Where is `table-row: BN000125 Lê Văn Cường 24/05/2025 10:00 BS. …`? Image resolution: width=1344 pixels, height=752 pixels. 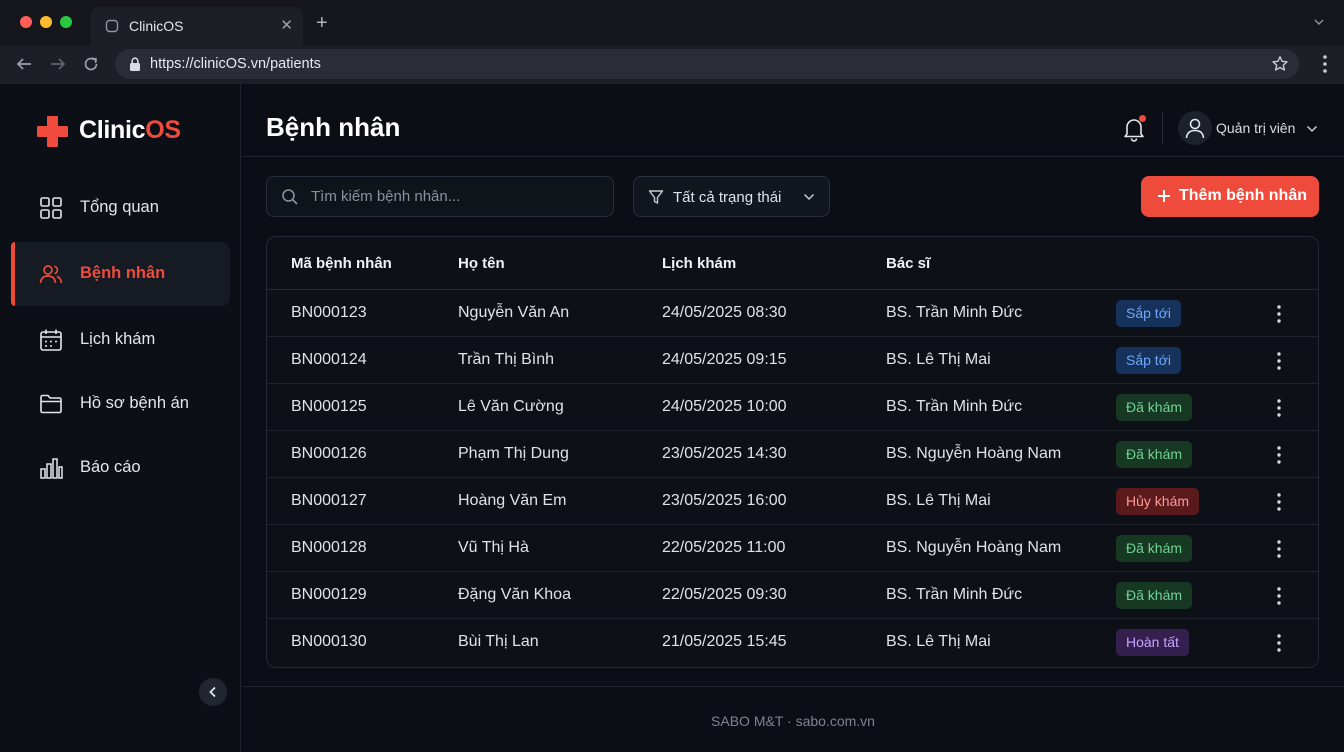 table-row: BN000125 Lê Văn Cường 24/05/2025 10:00 BS. … is located at coordinates (792, 407).